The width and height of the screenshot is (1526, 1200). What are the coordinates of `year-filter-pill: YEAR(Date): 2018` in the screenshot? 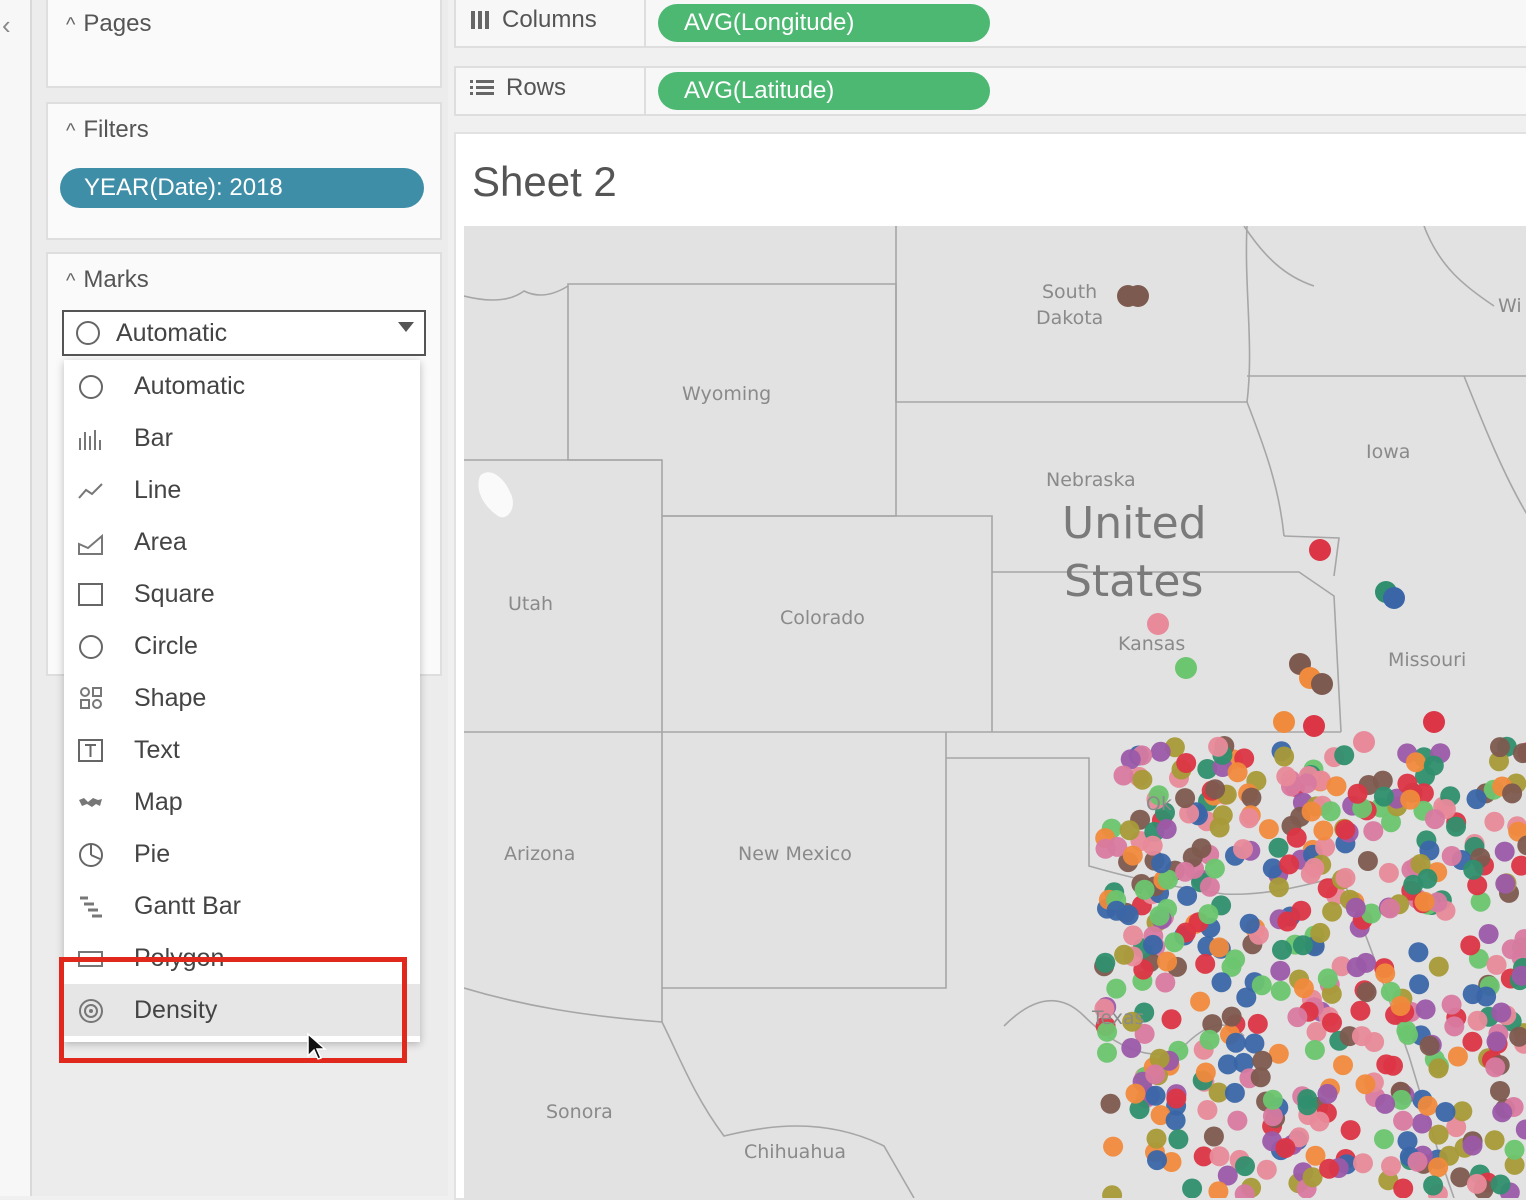 It's located at (242, 188).